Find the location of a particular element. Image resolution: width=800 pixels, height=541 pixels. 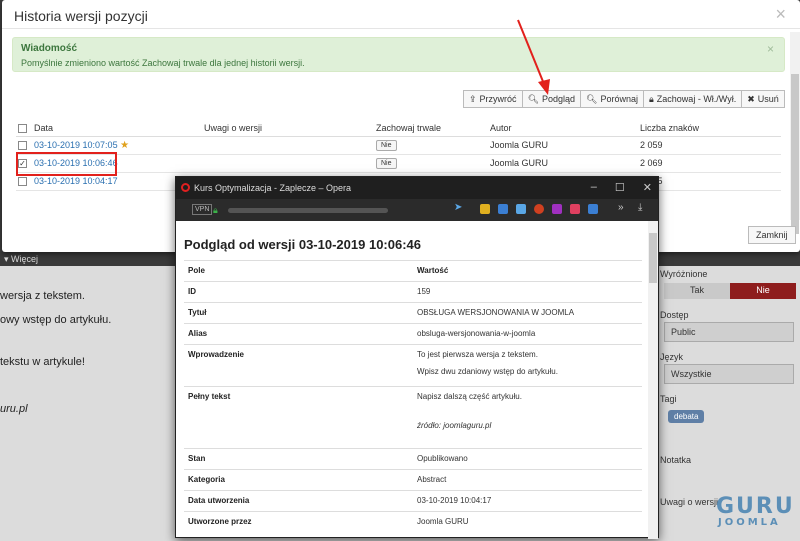

field-value: Joomla GURU is located at coordinates (527, 522).